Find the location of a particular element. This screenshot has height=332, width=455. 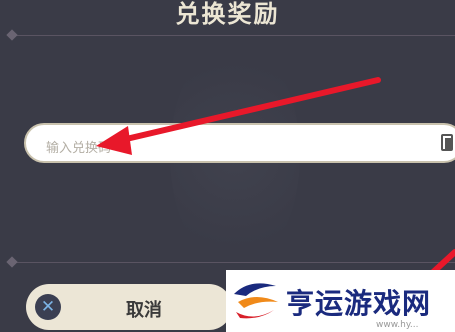

annotation-arrow is located at coordinates (238, 116).